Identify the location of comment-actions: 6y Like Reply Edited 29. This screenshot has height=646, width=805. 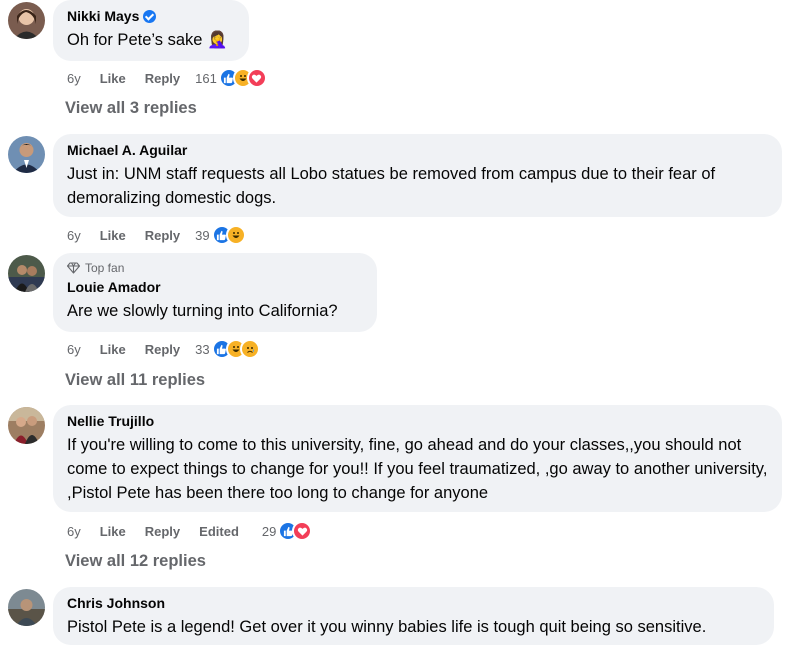
(190, 531).